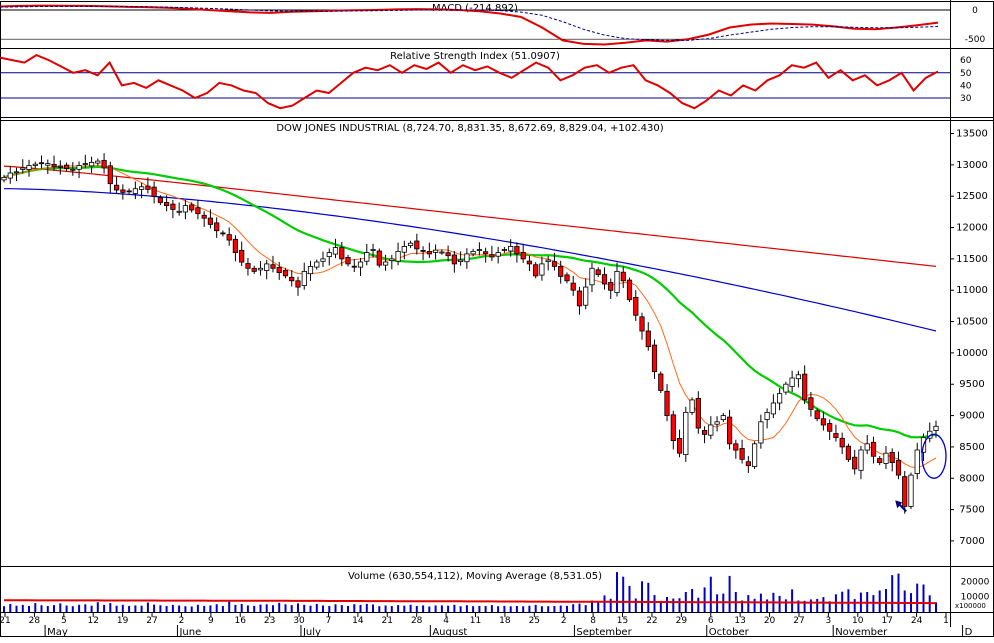 The width and height of the screenshot is (994, 643). What do you see at coordinates (970, 606) in the screenshot?
I see `volume-multiplier-label: x100000` at bounding box center [970, 606].